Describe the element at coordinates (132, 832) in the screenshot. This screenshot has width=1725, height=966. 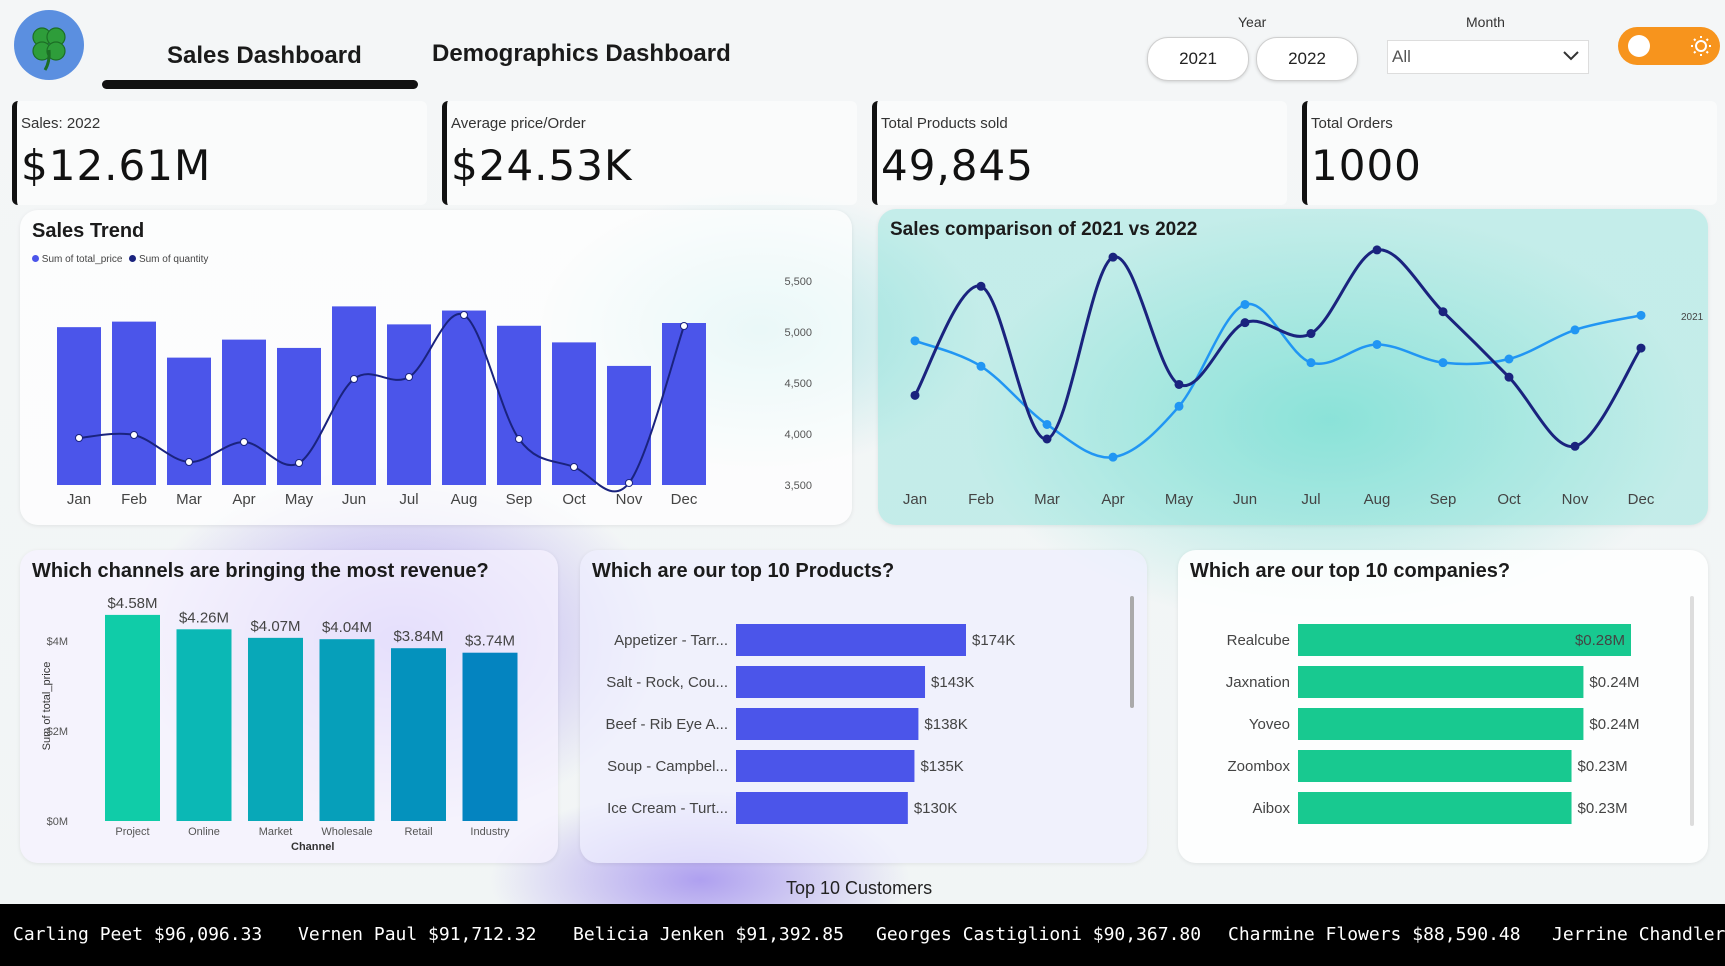
I see `x-tick-label: Project` at that location.